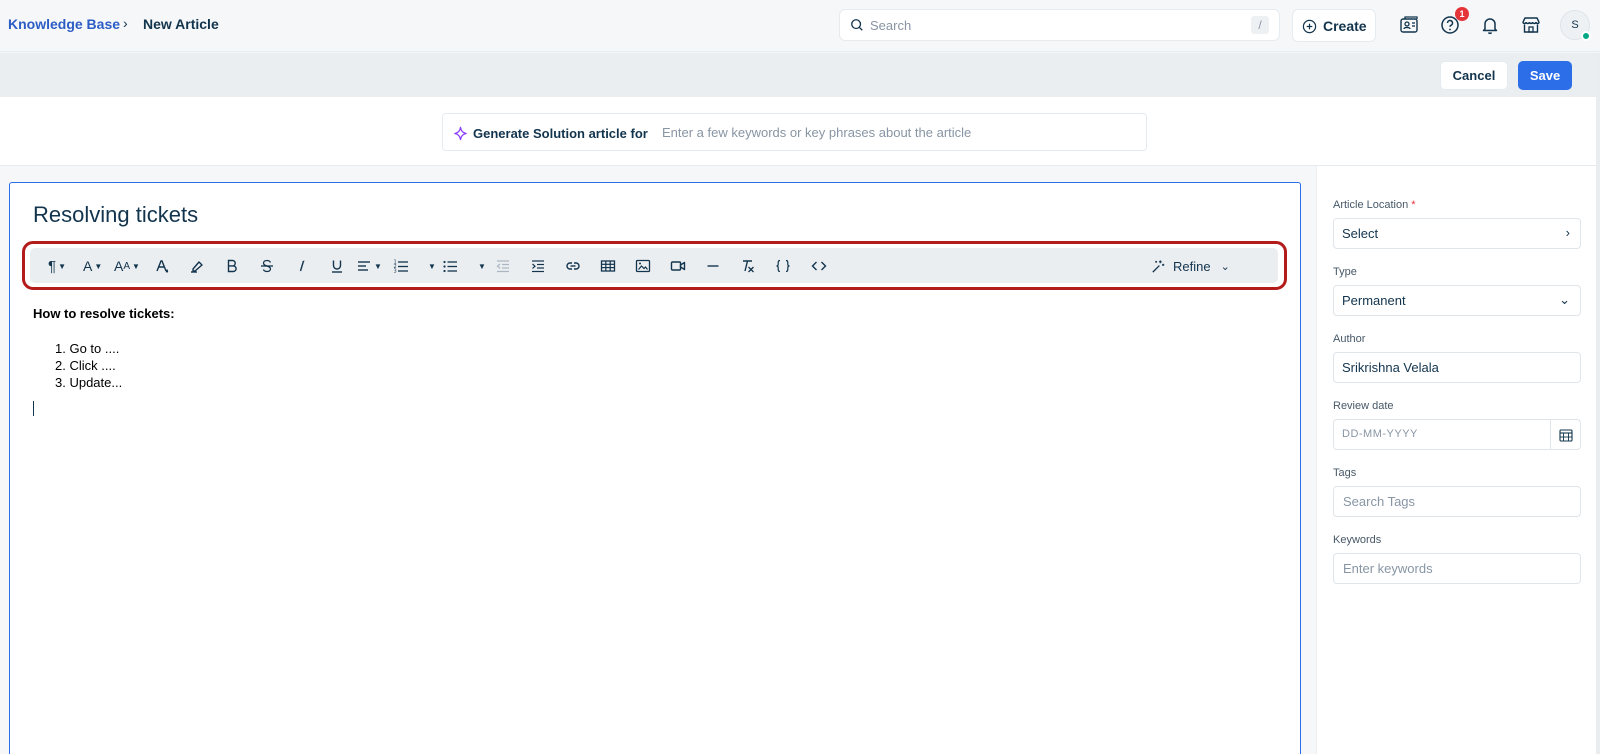 The width and height of the screenshot is (1600, 754). I want to click on video-icon, so click(678, 266).